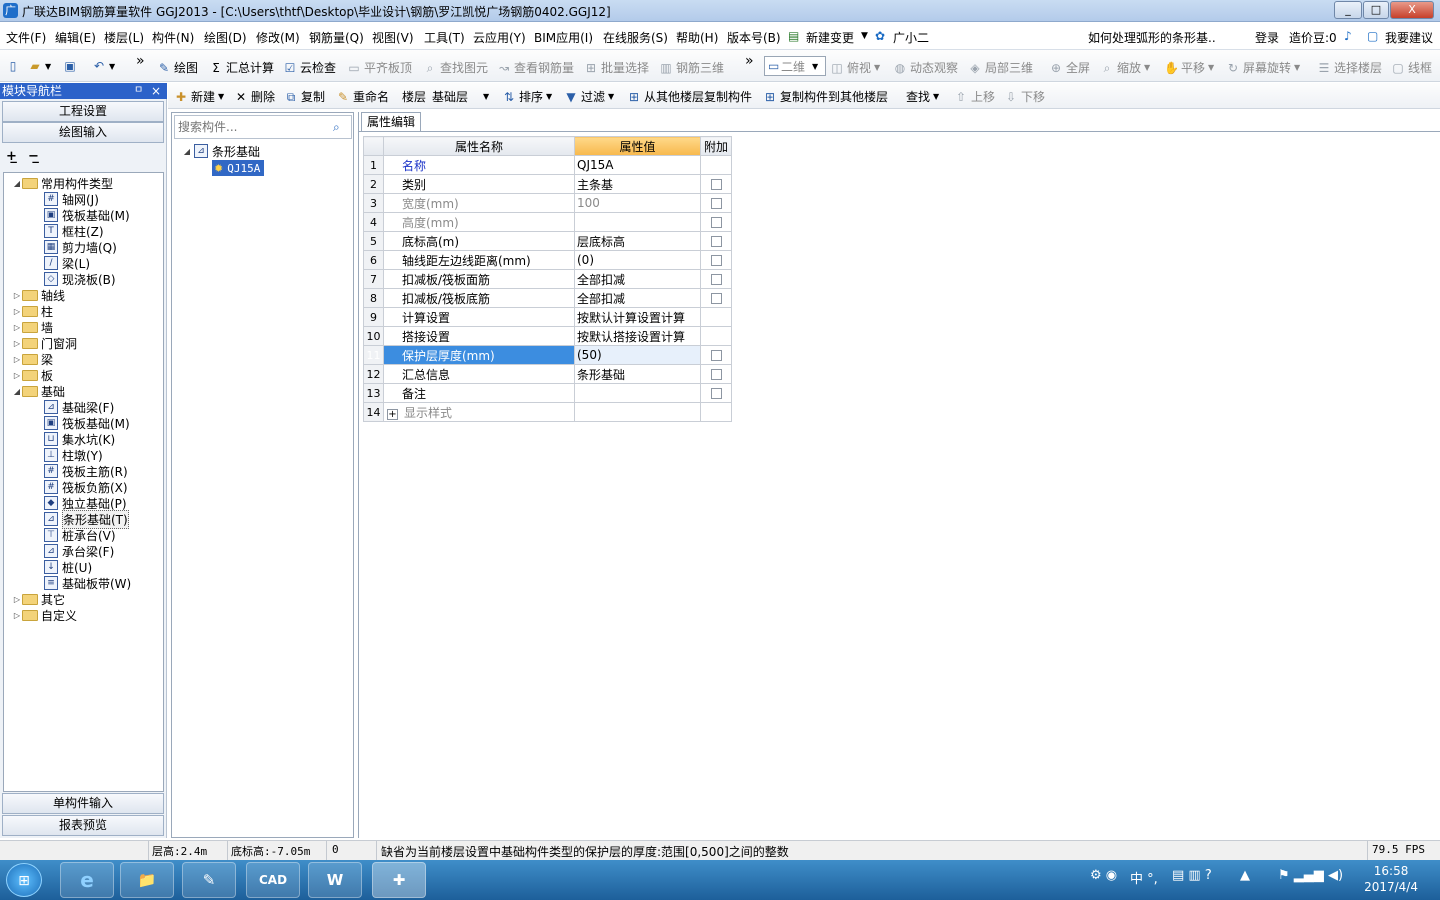  I want to click on delete-component-button: ✕ 删除, so click(254, 96).